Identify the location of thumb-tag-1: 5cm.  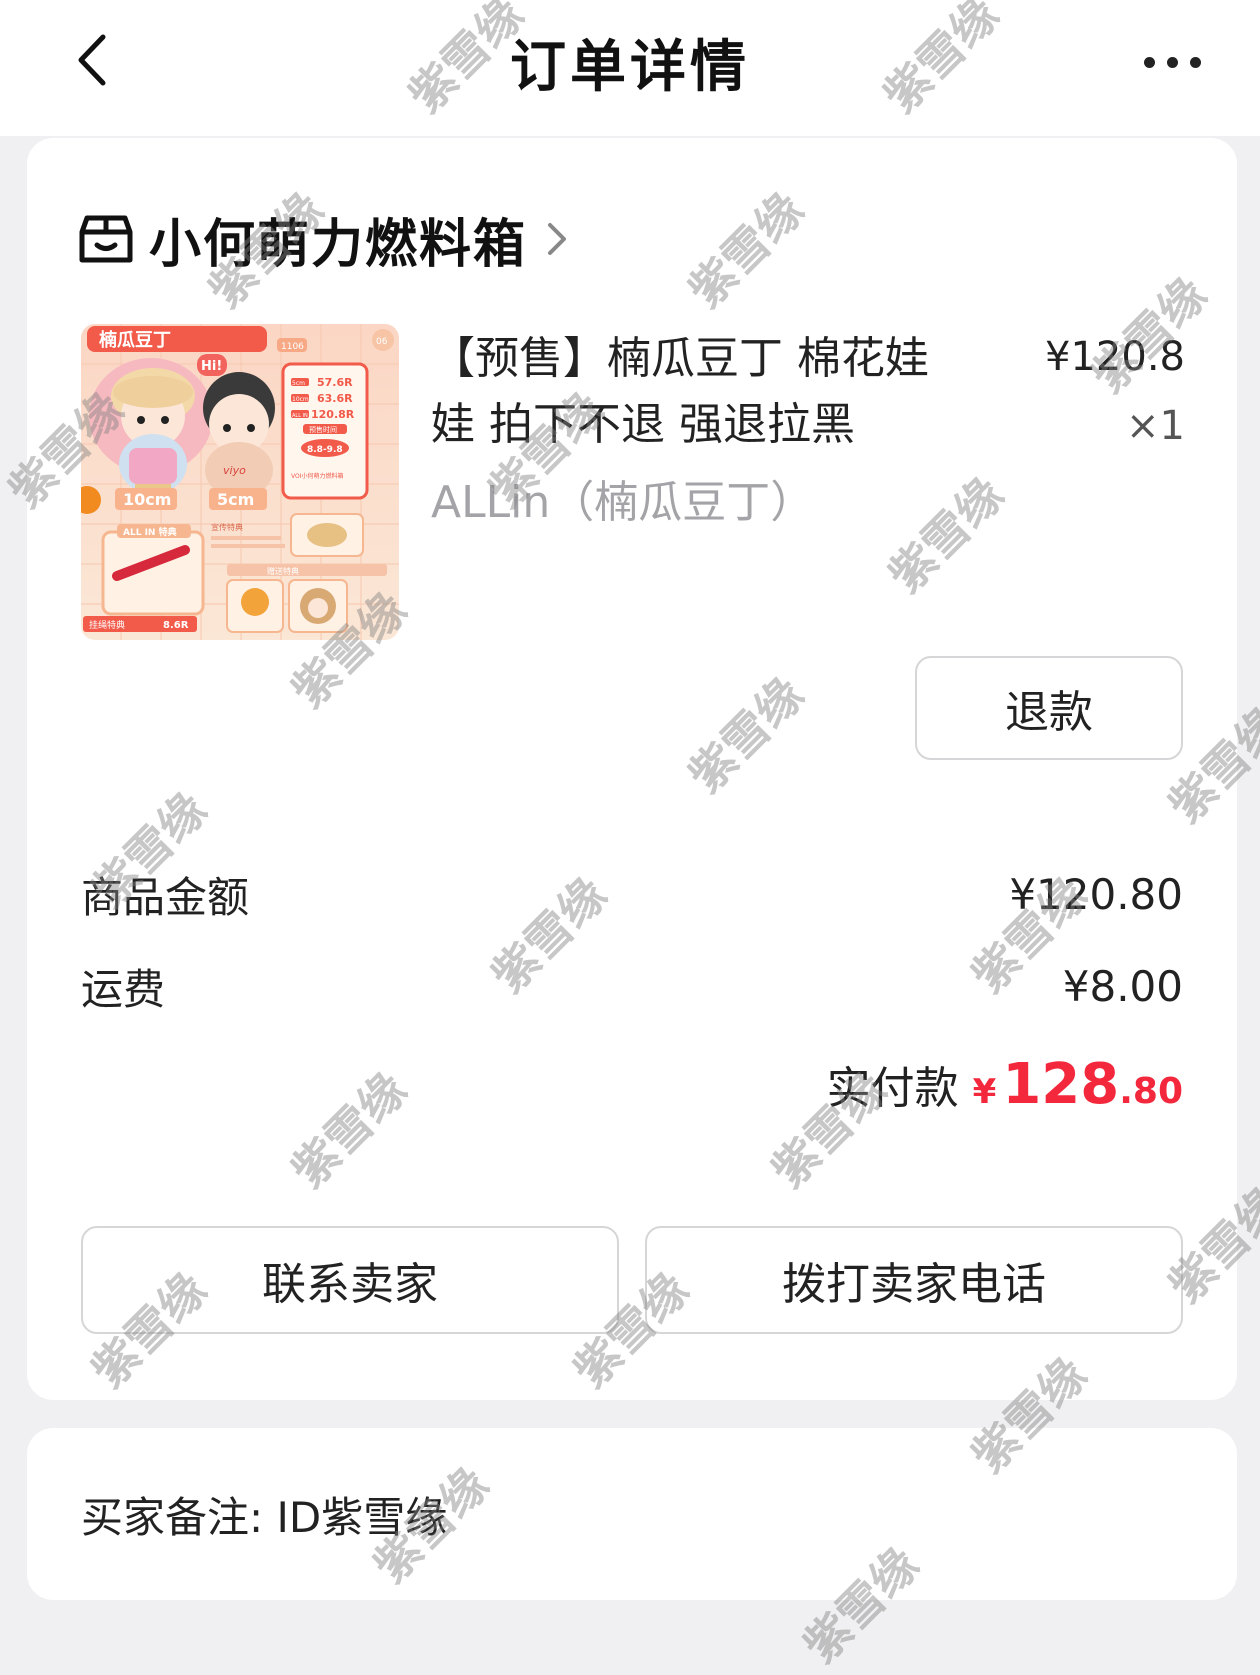
(298, 383).